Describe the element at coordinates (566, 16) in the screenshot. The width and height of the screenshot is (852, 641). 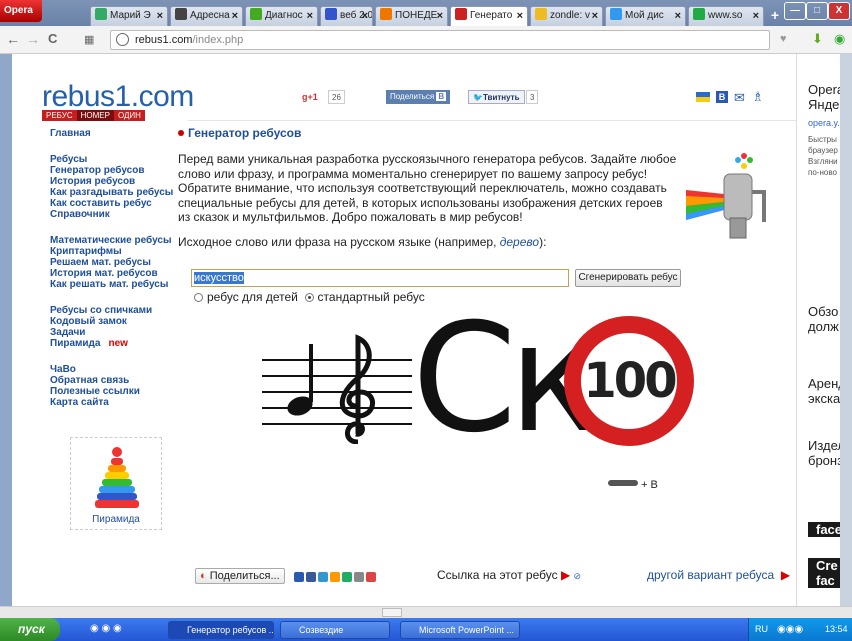
I see `browser-tab: zondle: v ×` at that location.